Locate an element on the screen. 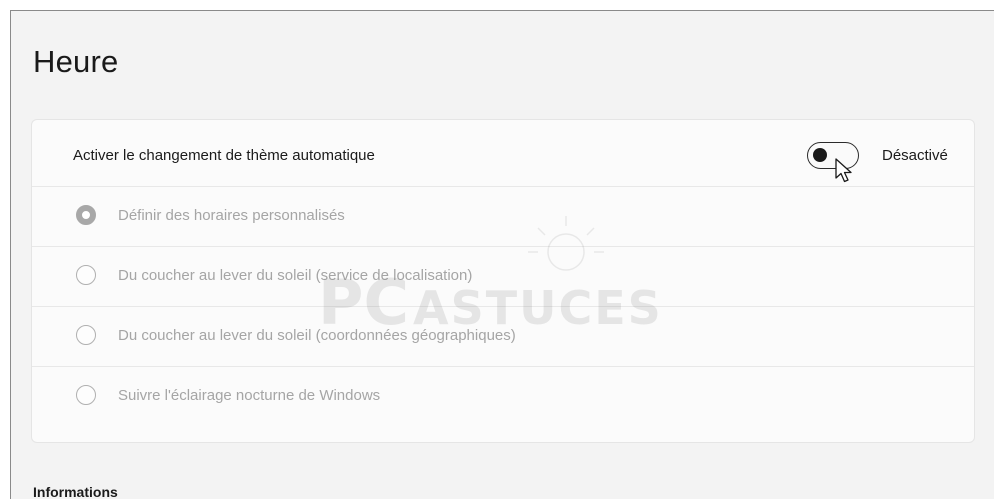  page-title: Heure is located at coordinates (76, 61).